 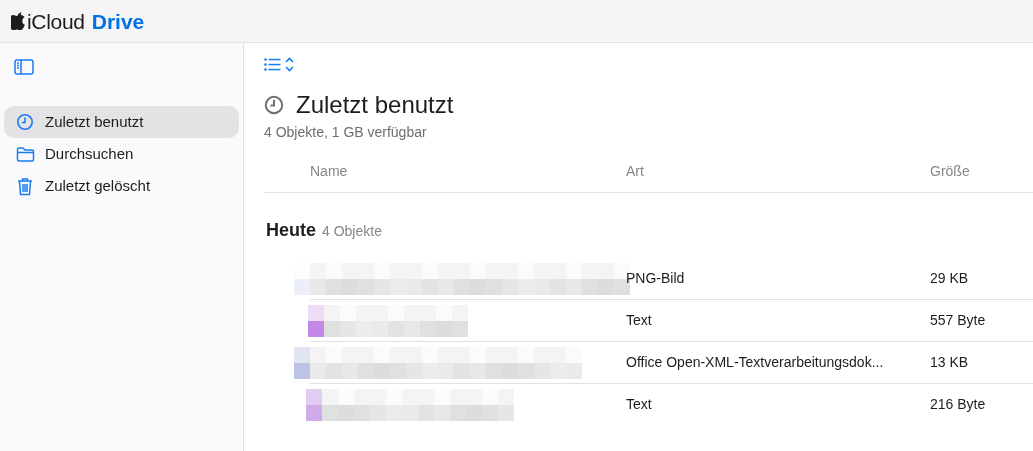 I want to click on list-view-button, so click(x=279, y=64).